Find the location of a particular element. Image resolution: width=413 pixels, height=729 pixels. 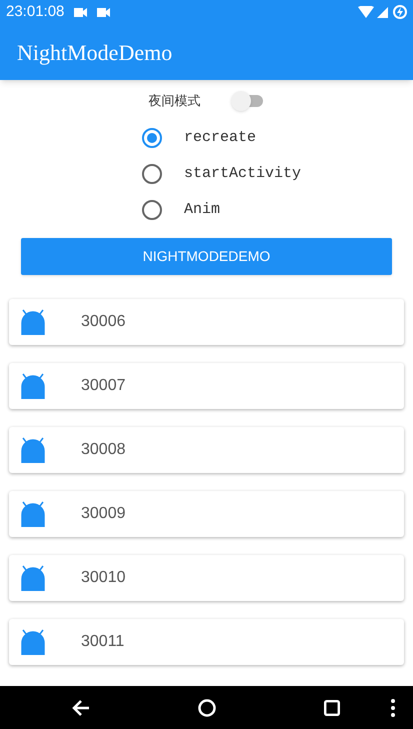

status-time: 23:01:08 is located at coordinates (35, 12).